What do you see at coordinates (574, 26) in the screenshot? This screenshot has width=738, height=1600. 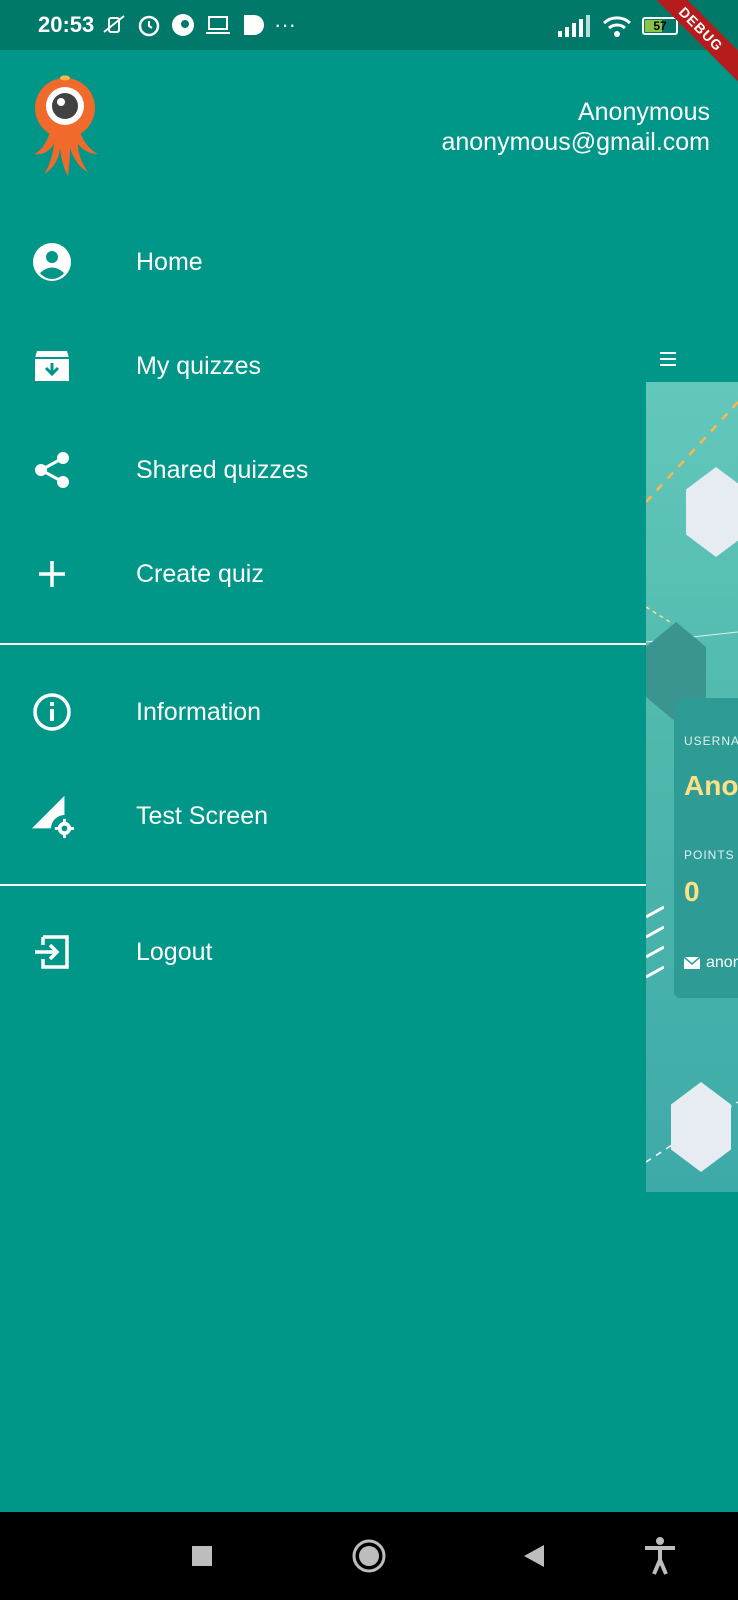 I see `signal-icon` at bounding box center [574, 26].